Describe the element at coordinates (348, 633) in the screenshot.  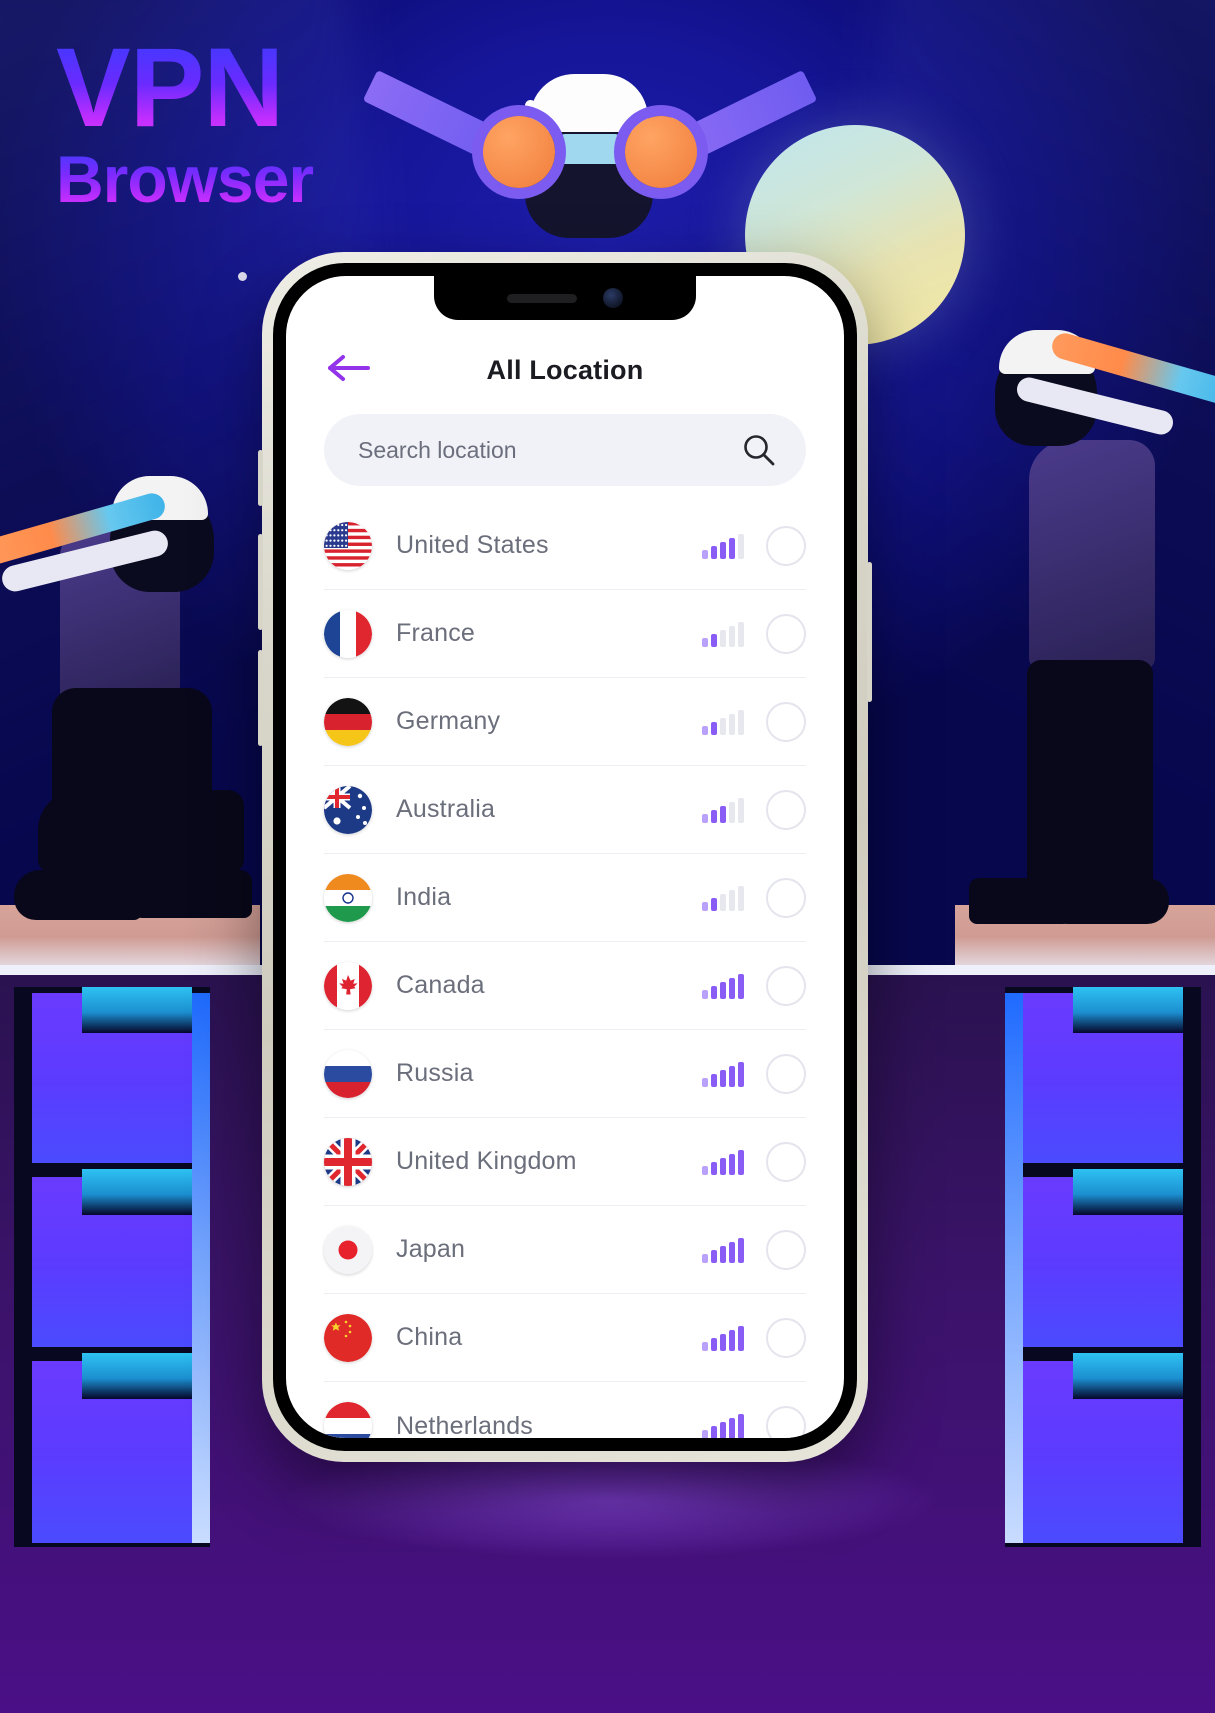
I see `flag-fr-icon` at that location.